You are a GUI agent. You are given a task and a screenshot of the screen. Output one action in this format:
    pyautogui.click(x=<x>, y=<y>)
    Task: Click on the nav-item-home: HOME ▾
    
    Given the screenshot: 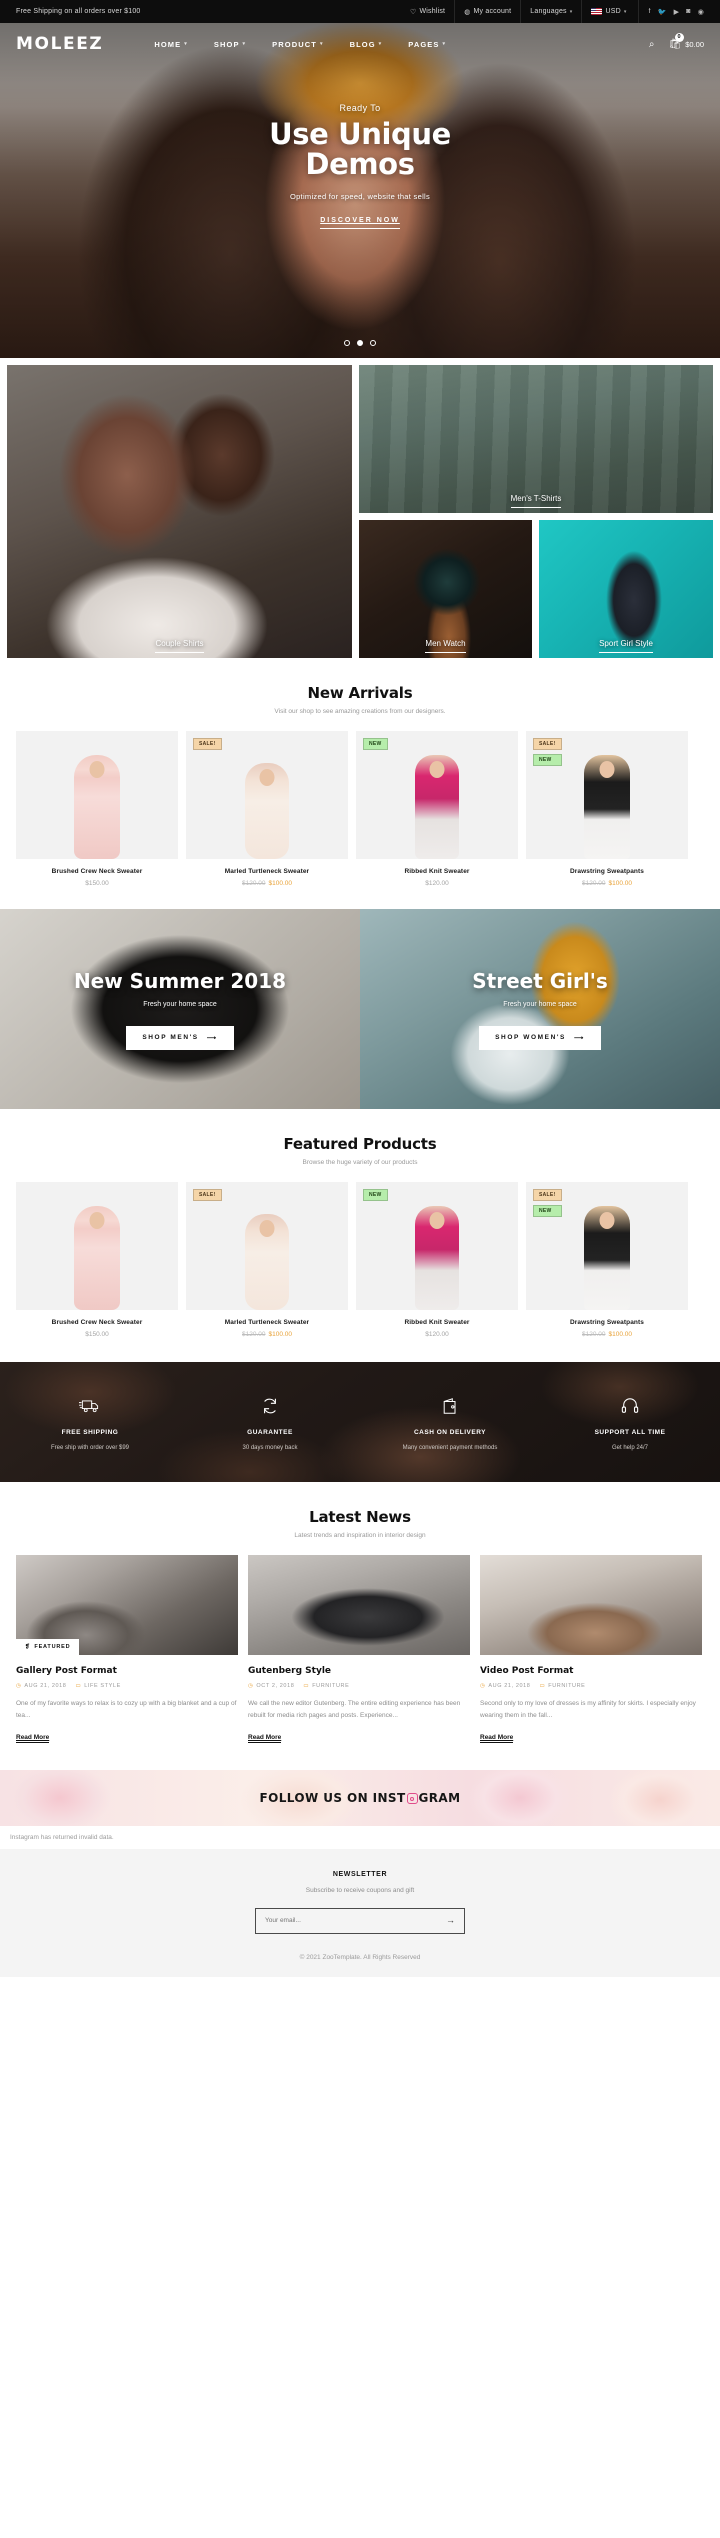 What is the action you would take?
    pyautogui.click(x=171, y=44)
    